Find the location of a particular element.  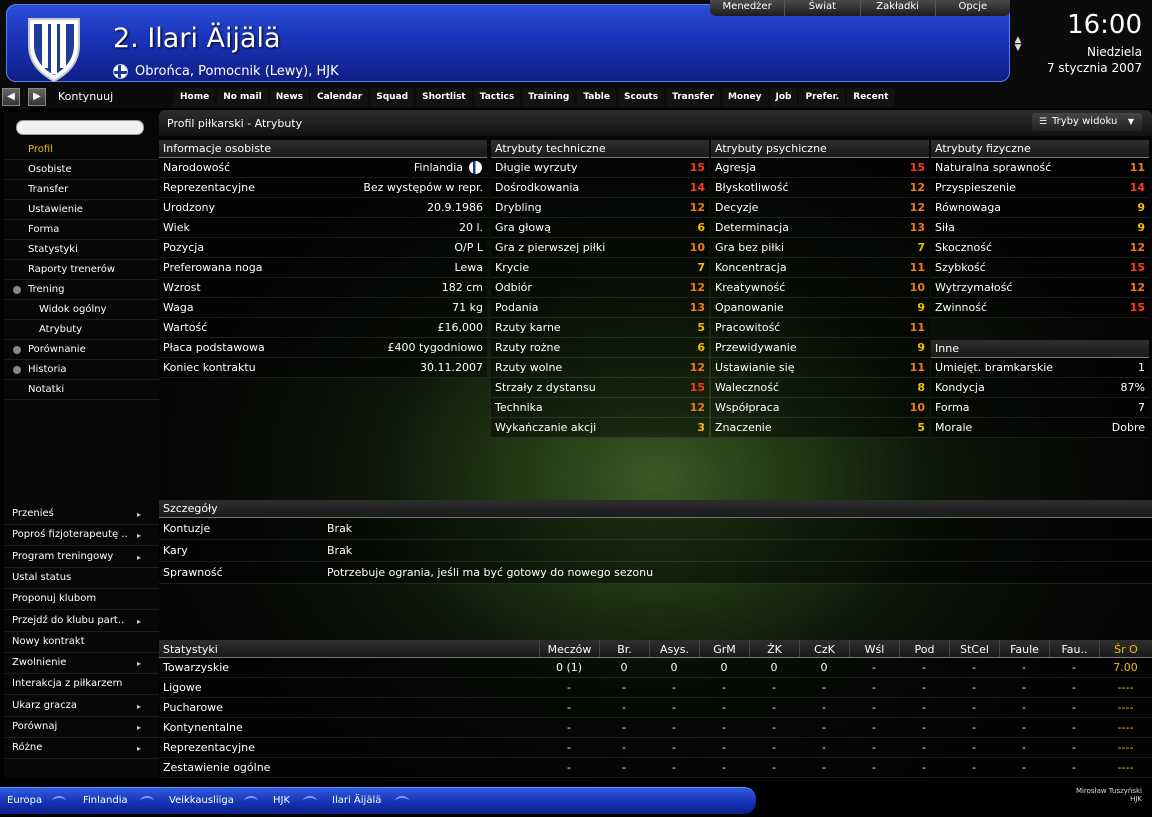

stats-column-header: Br. is located at coordinates (624, 648).